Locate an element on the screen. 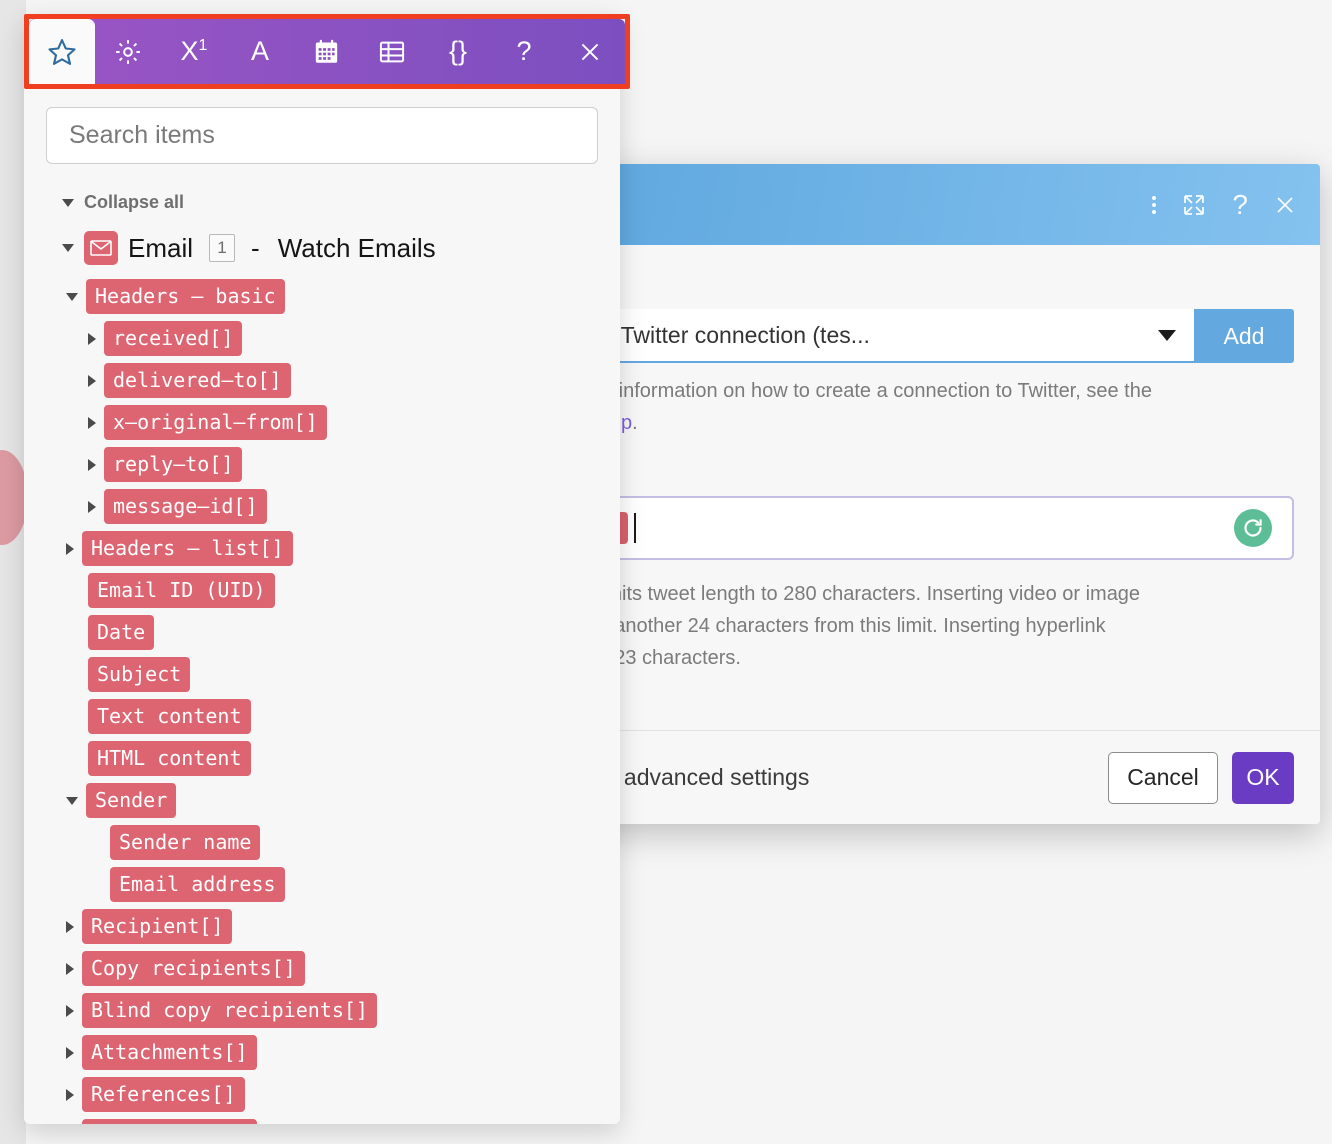 Image resolution: width=1332 pixels, height=1144 pixels. tree-item-pill: Subject is located at coordinates (139, 674).